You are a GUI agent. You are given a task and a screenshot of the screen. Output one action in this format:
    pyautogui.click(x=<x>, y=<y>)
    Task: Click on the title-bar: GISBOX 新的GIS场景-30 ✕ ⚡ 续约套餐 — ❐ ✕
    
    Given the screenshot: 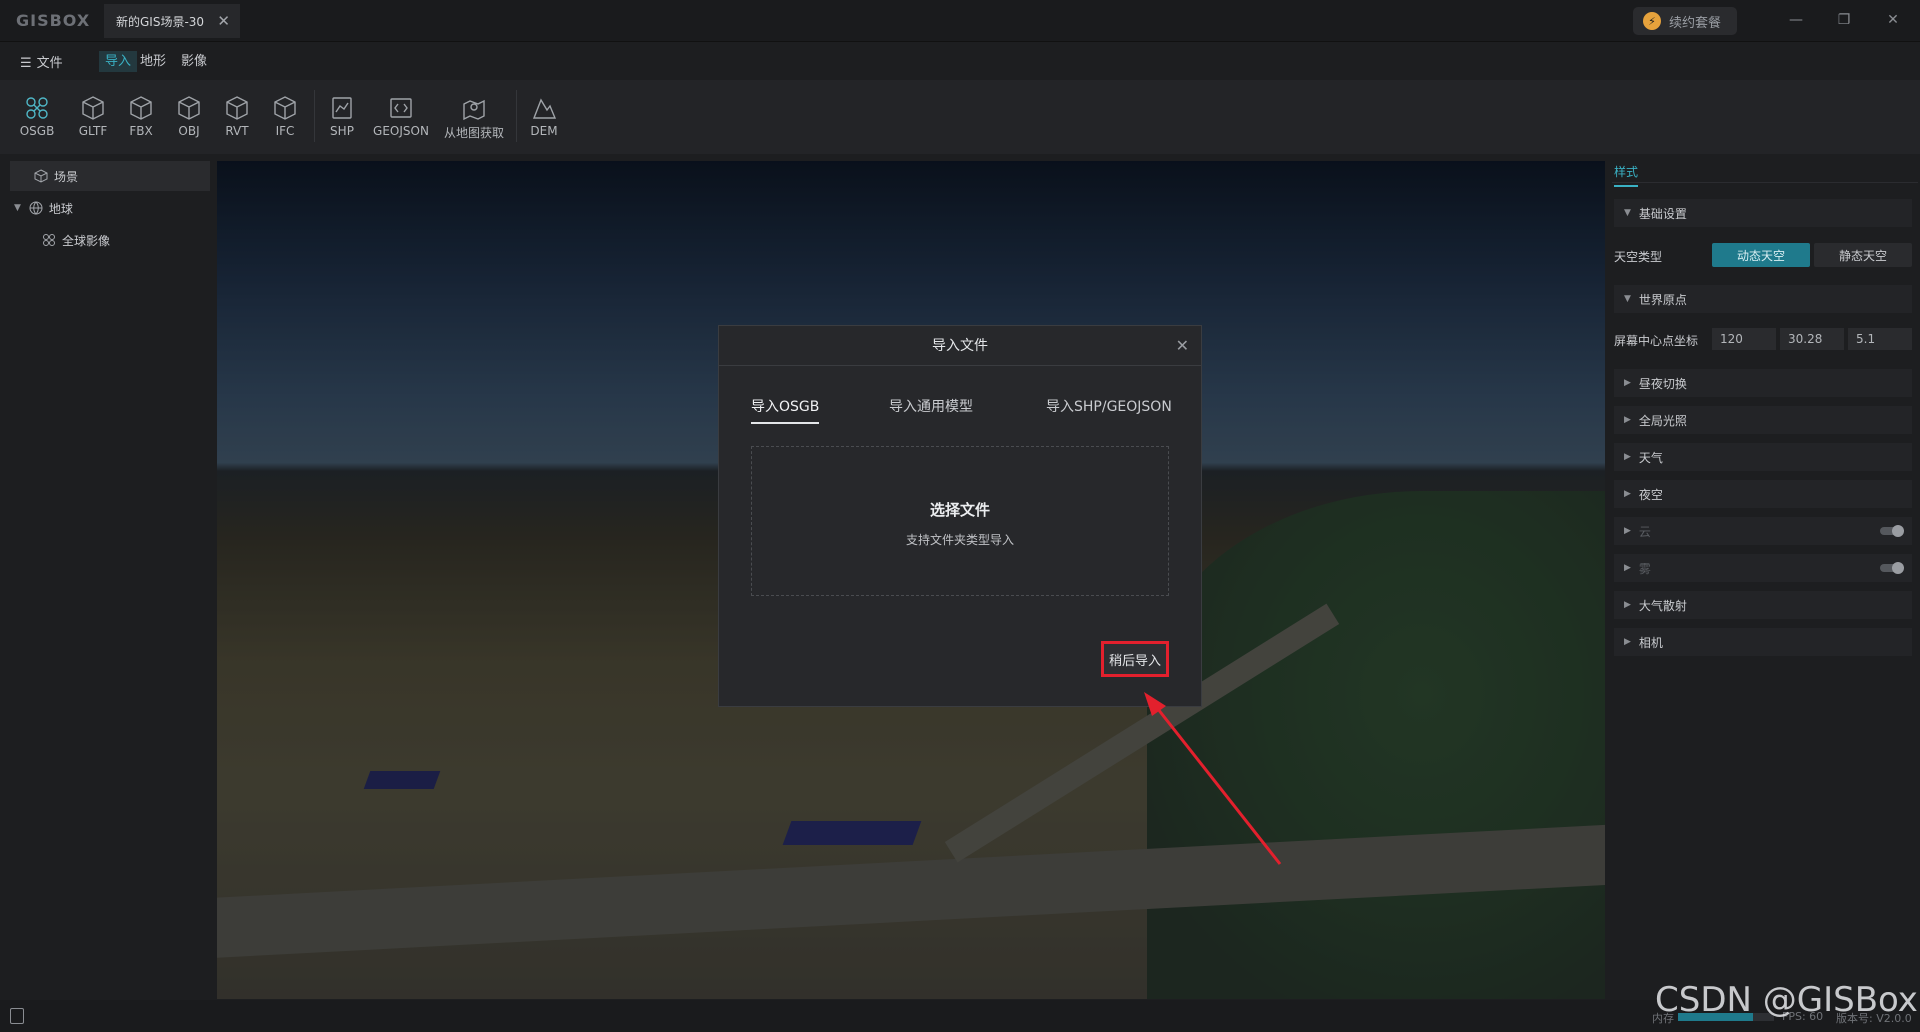 What is the action you would take?
    pyautogui.click(x=960, y=21)
    